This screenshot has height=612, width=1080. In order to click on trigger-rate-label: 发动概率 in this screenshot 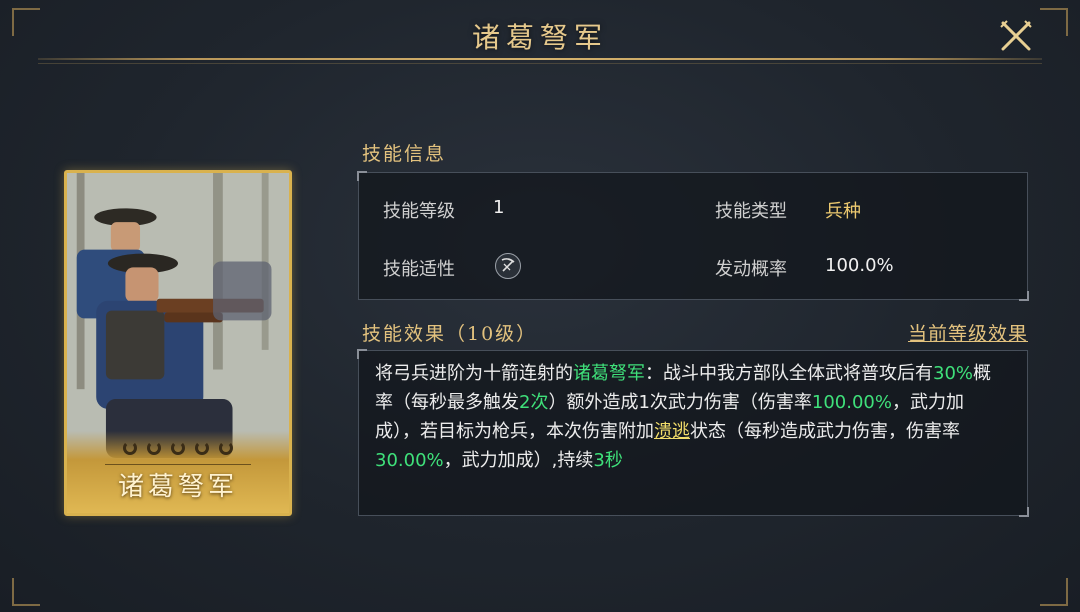, I will do `click(751, 269)`.